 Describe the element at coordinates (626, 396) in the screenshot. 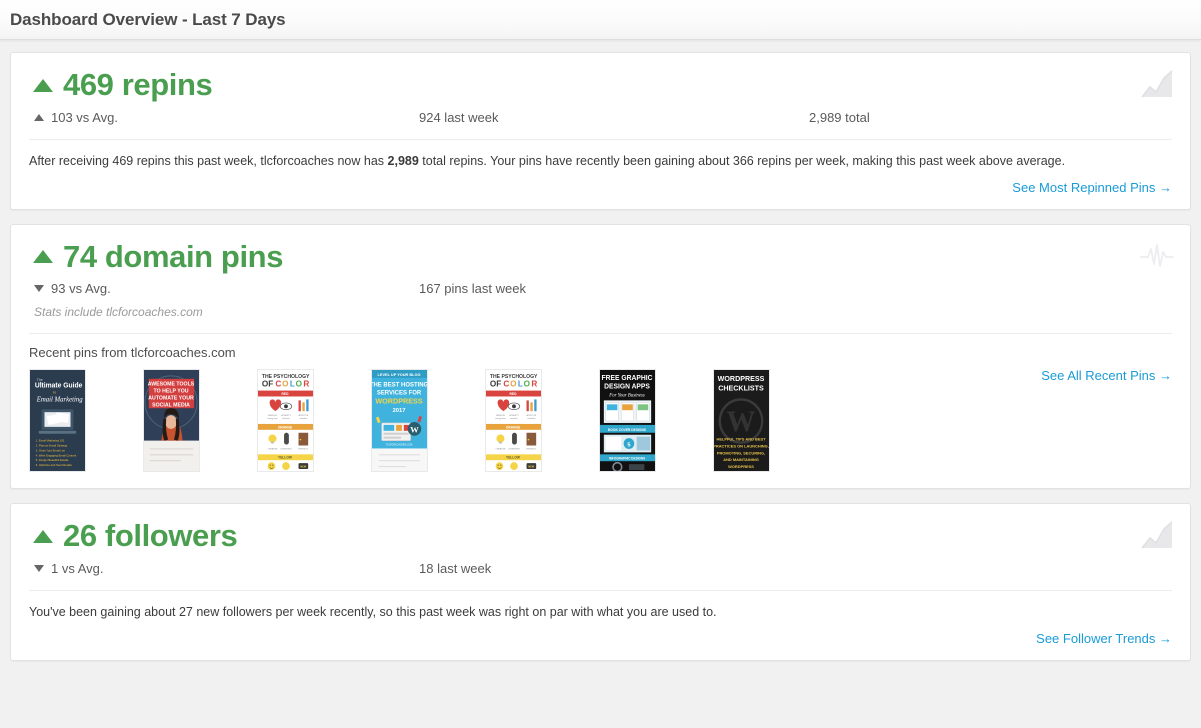

I see `svg-text: For Your Business` at that location.